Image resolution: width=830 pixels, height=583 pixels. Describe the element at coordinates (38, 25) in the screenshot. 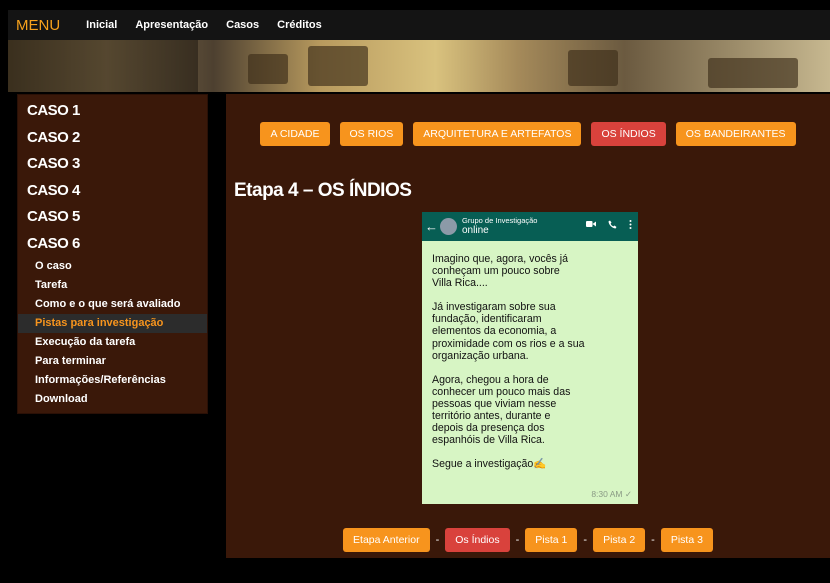

I see `menu-label: MENU` at that location.